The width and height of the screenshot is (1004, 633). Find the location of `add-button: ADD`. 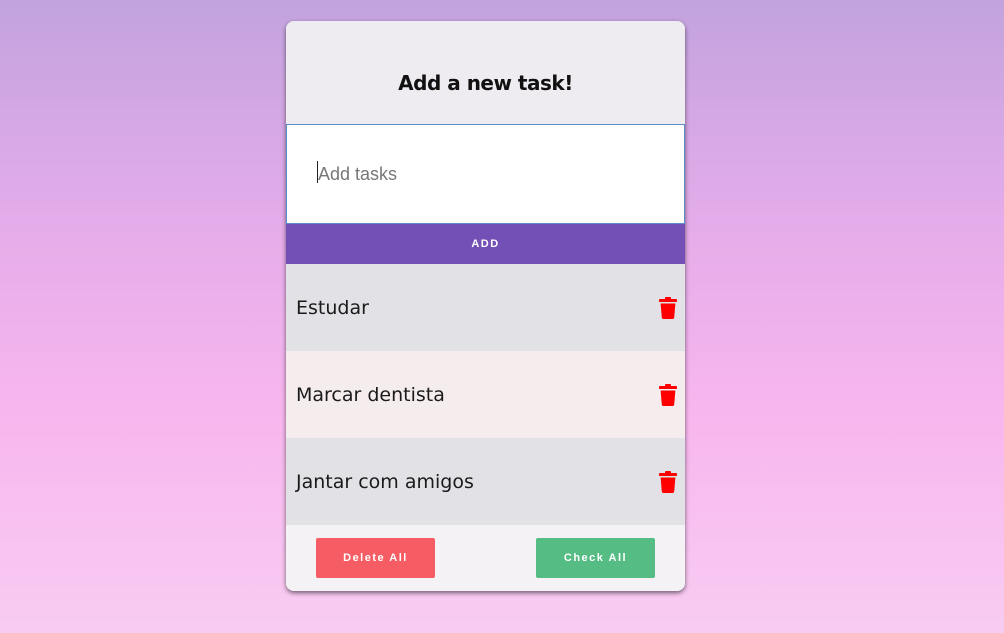

add-button: ADD is located at coordinates (485, 244).